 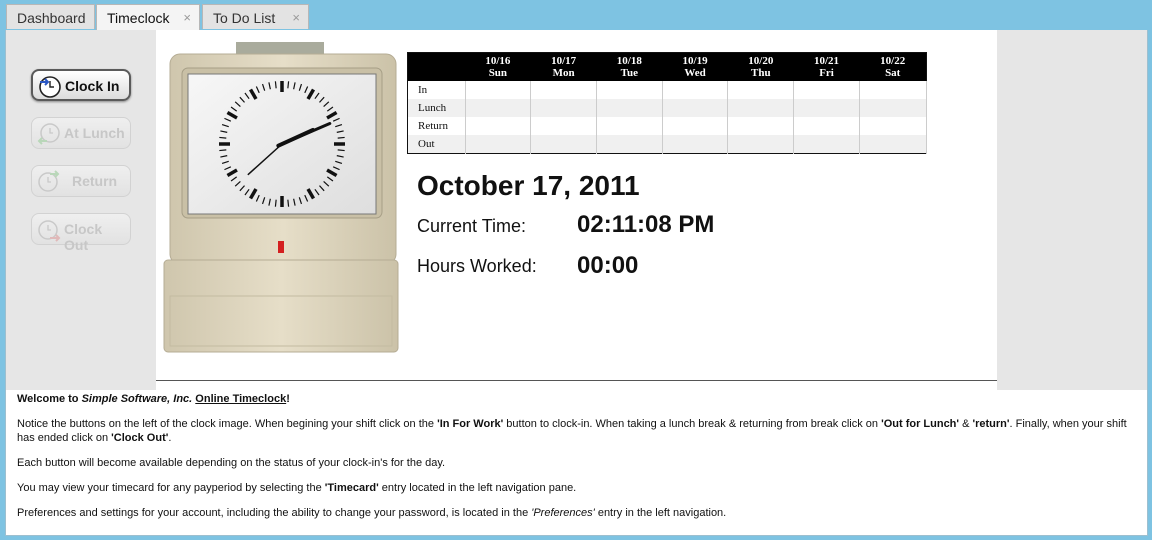 I want to click on day-header: 10/19 Wed, so click(x=695, y=66).